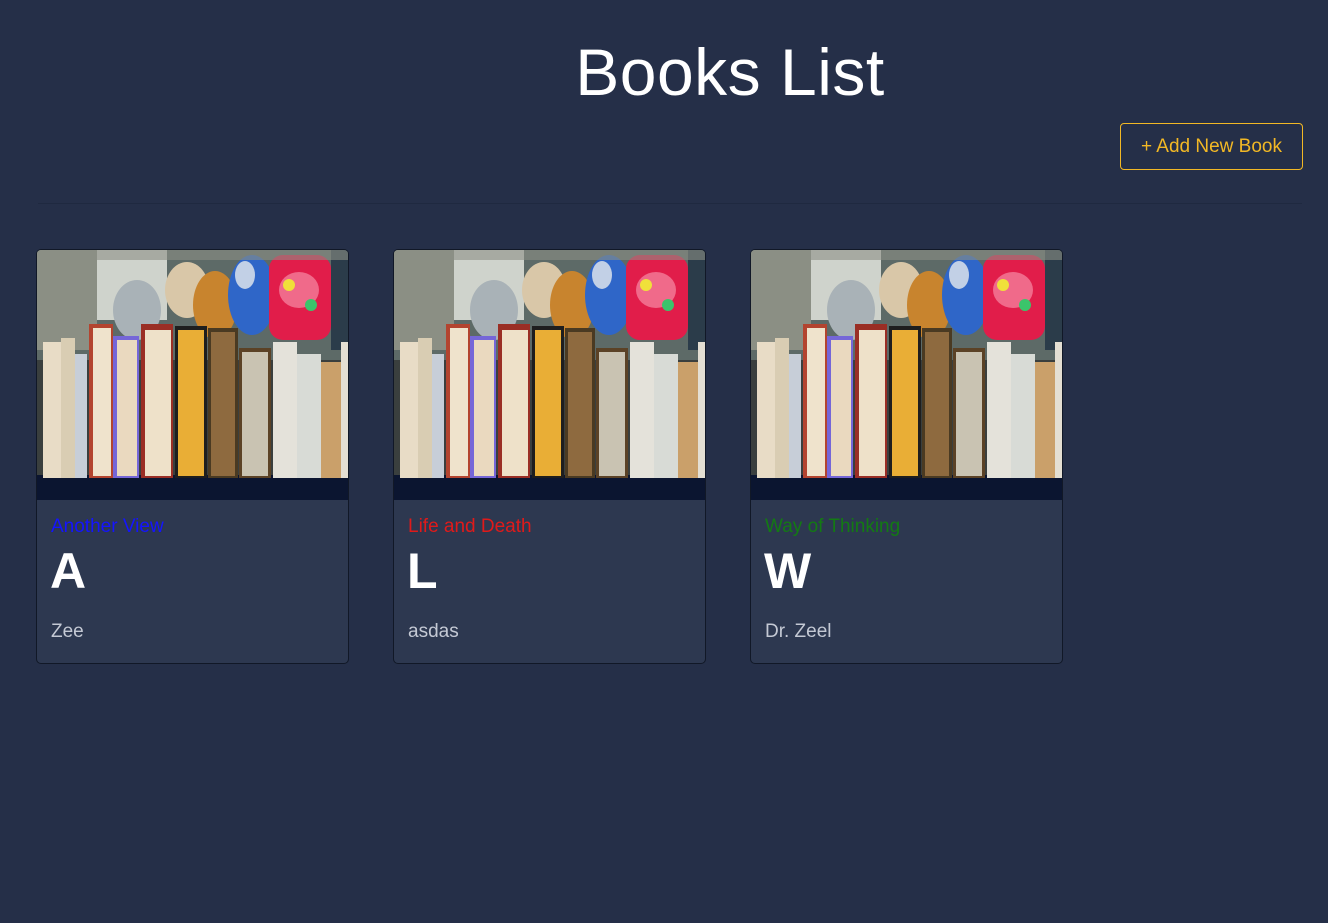 Image resolution: width=1328 pixels, height=923 pixels. I want to click on add-new-book-button: + Add New Book, so click(1211, 146).